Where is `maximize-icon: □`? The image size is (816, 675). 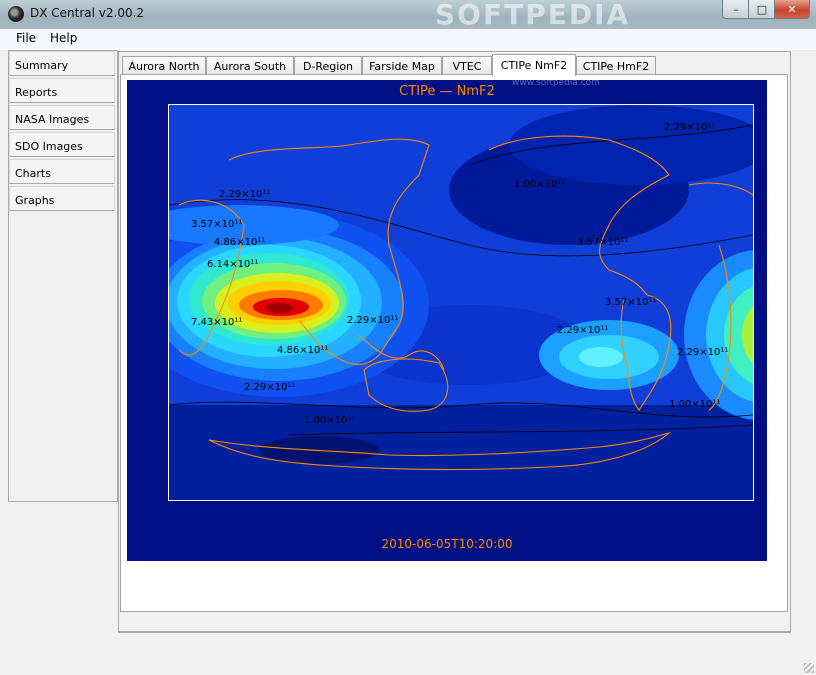
maximize-icon: □ is located at coordinates (762, 9).